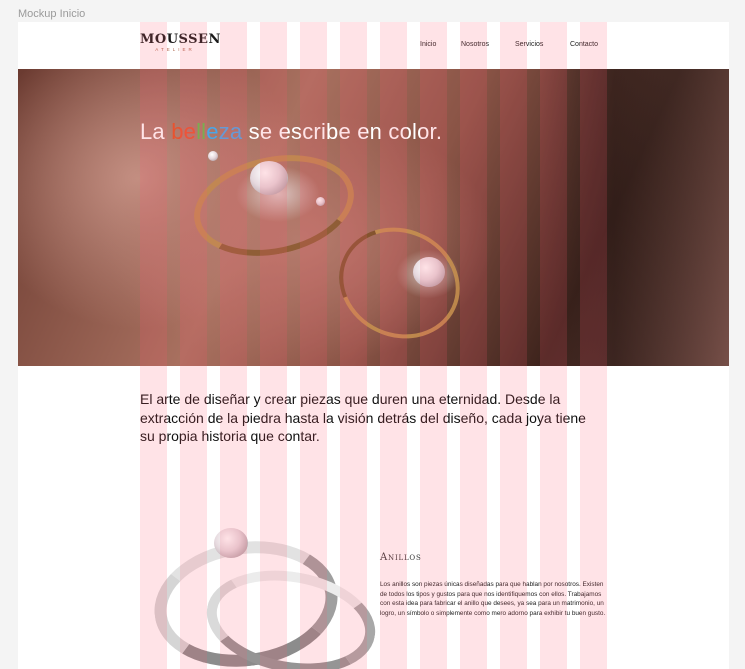 The width and height of the screenshot is (745, 669). What do you see at coordinates (291, 131) in the screenshot?
I see `hero-headline: La belleza se escribe en color.` at bounding box center [291, 131].